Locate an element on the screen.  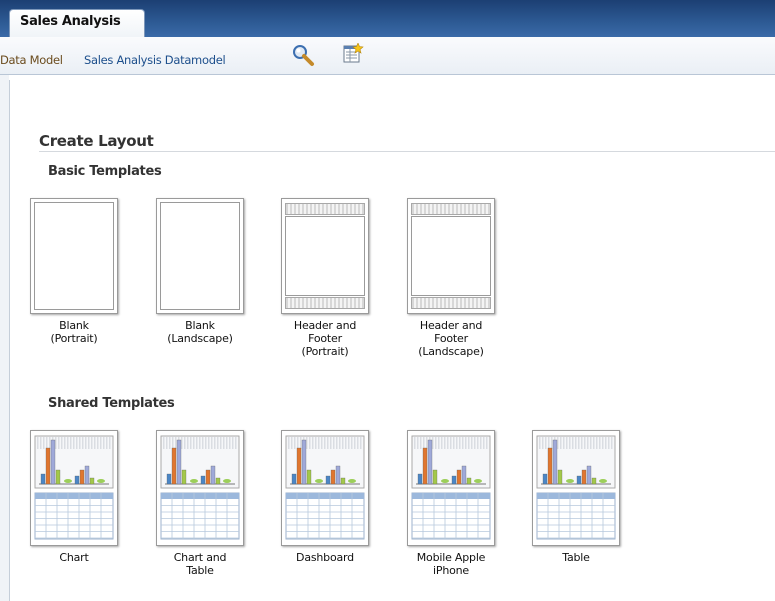
chart-and-table-thumbnail is located at coordinates (200, 488).